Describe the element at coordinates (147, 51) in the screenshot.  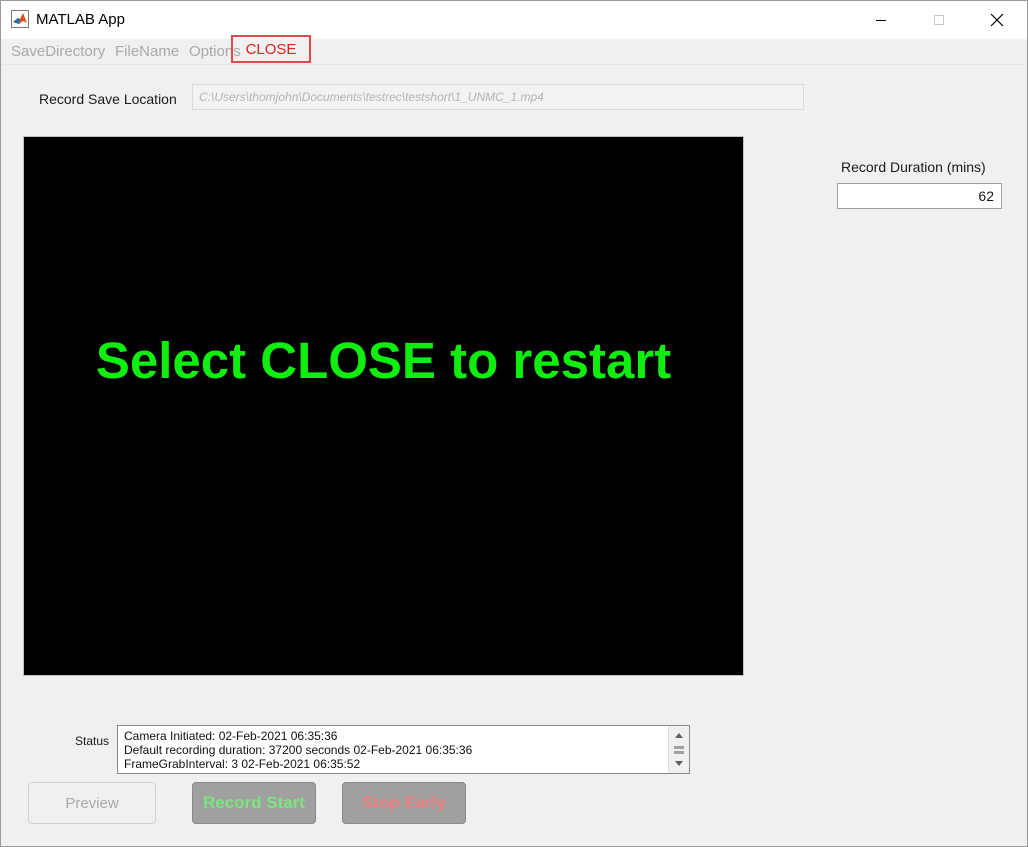
I see `menu-file-name: FileName` at that location.